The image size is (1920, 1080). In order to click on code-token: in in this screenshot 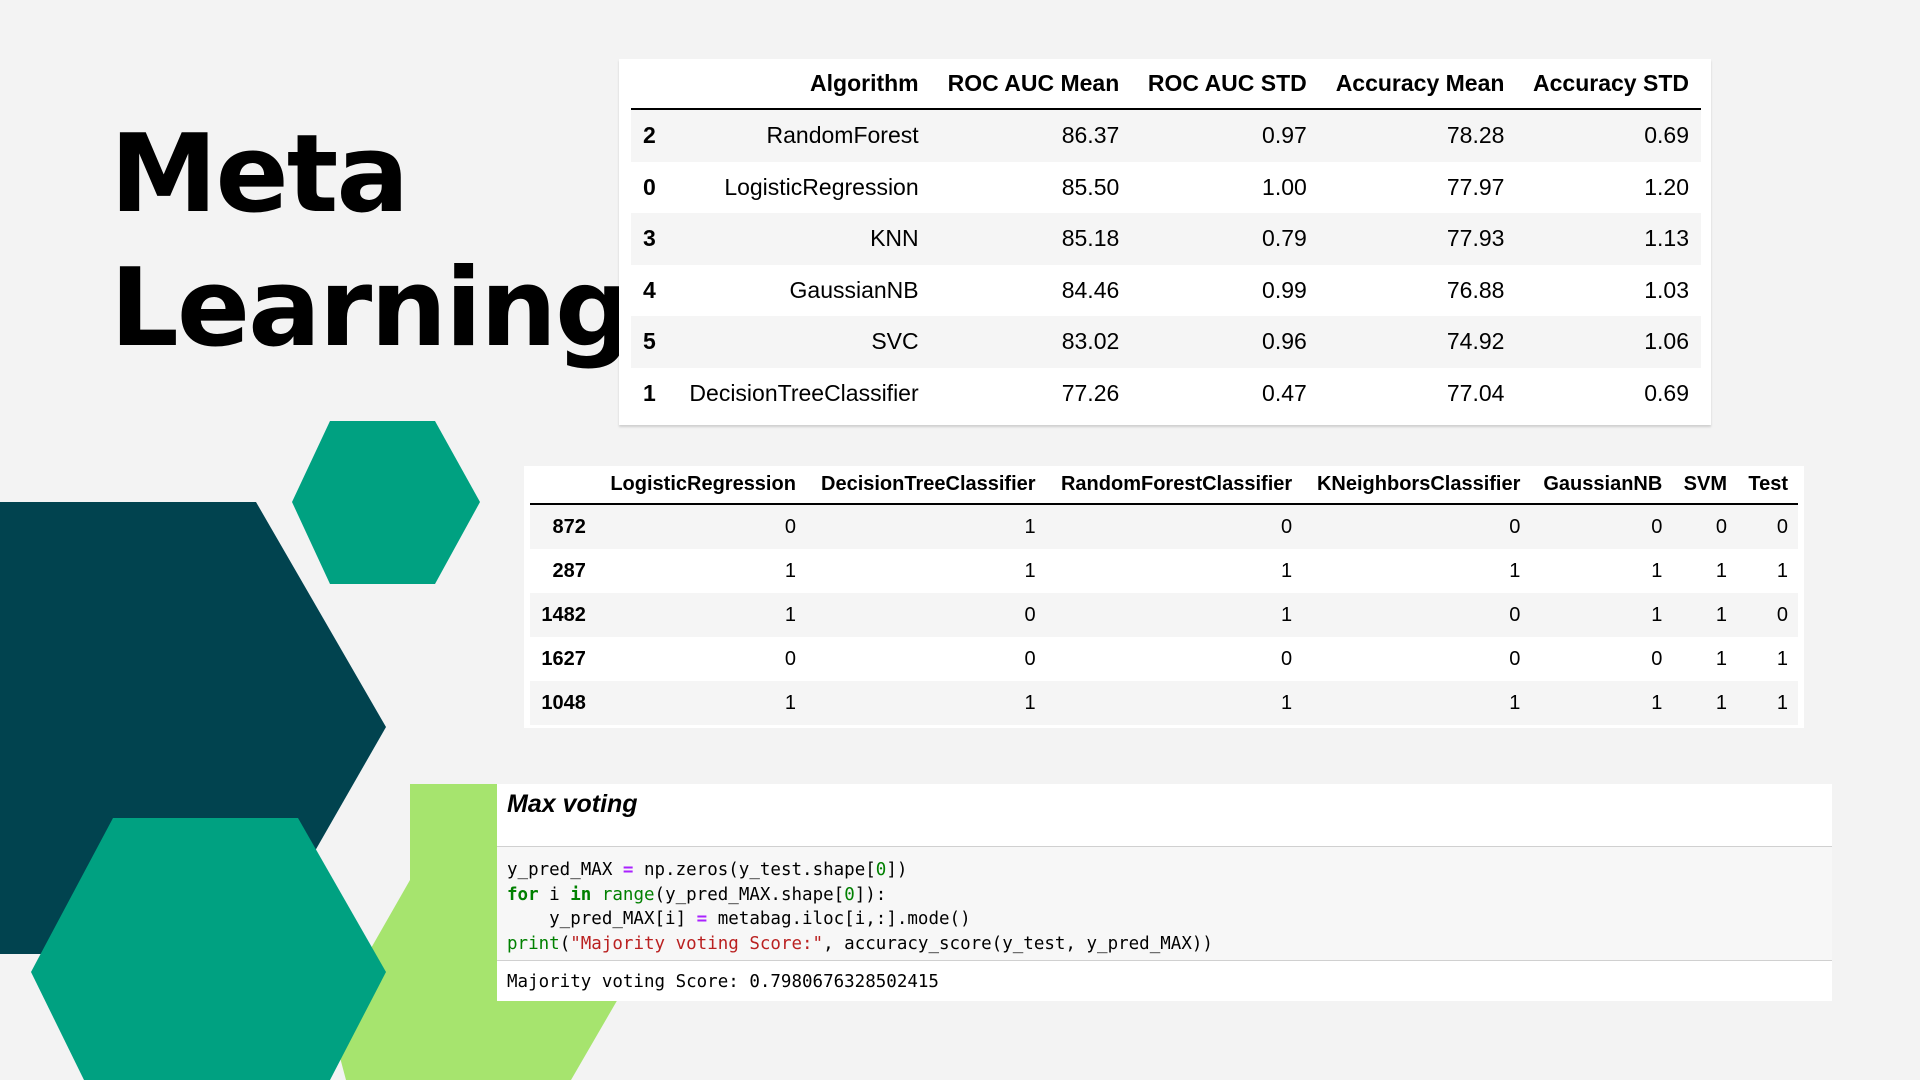, I will do `click(581, 894)`.